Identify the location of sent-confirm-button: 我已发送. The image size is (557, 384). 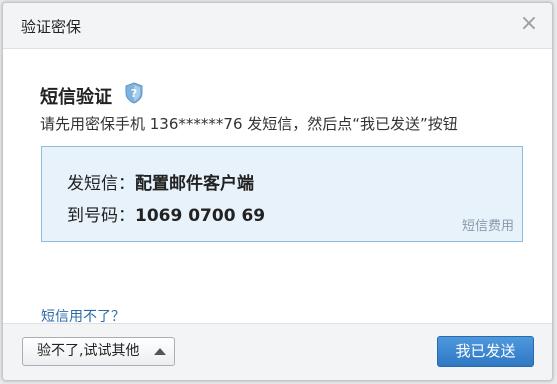
(485, 351).